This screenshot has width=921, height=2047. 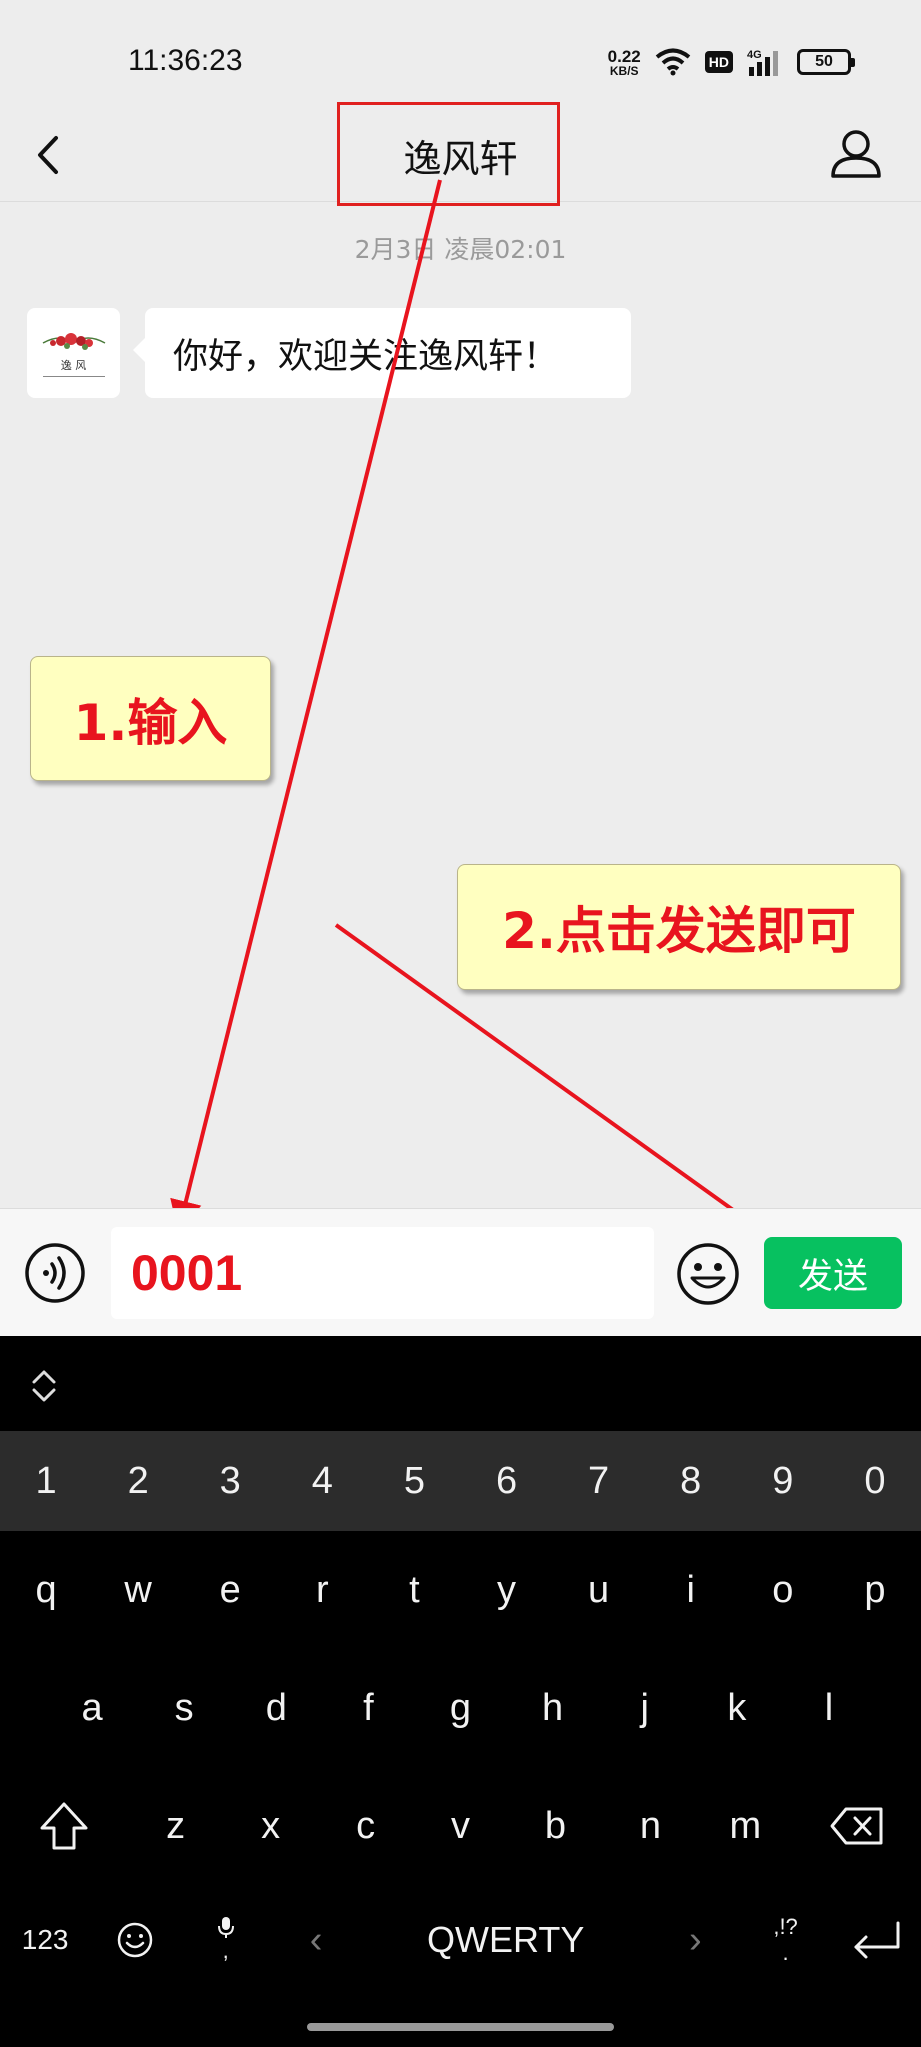 What do you see at coordinates (754, 55) in the screenshot?
I see `signal-label: 4G` at bounding box center [754, 55].